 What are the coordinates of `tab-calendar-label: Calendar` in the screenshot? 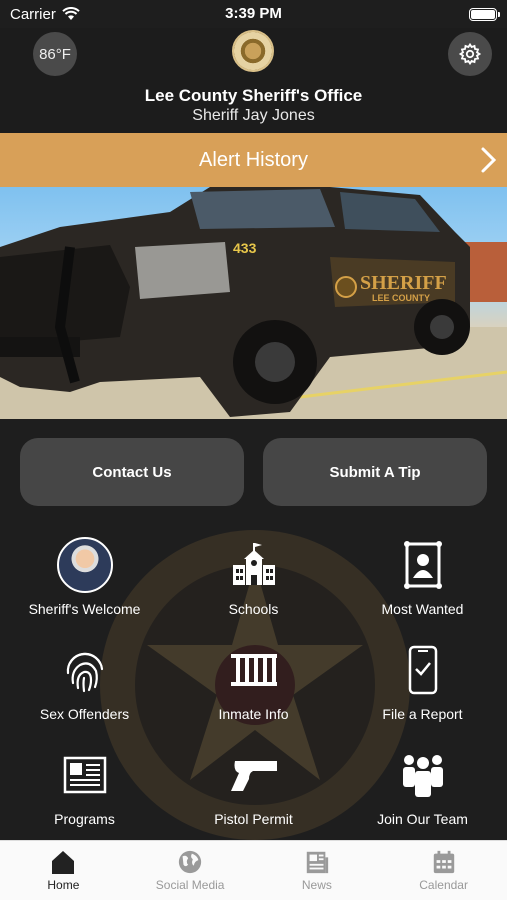 It's located at (443, 885).